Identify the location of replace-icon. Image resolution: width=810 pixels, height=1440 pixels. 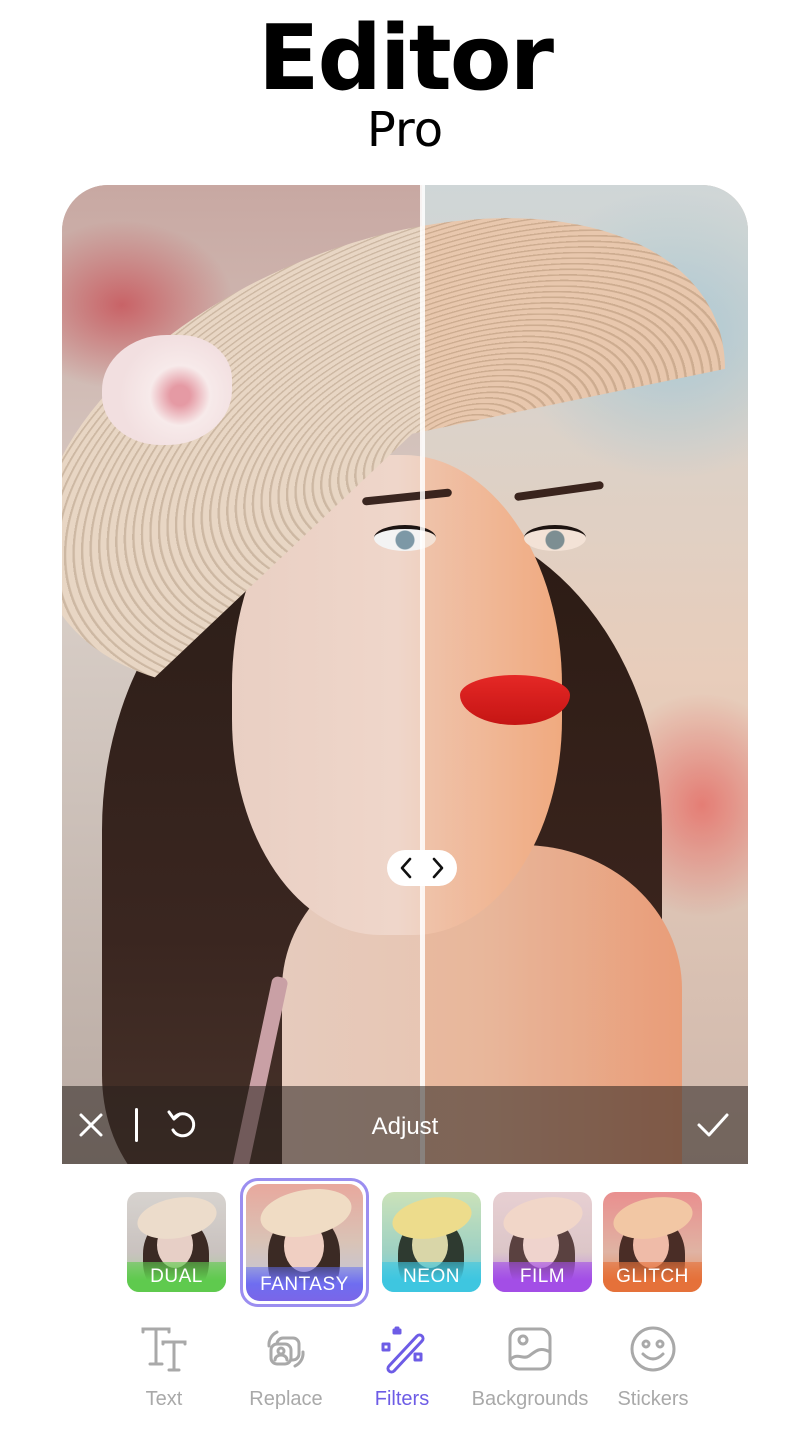
(286, 1349).